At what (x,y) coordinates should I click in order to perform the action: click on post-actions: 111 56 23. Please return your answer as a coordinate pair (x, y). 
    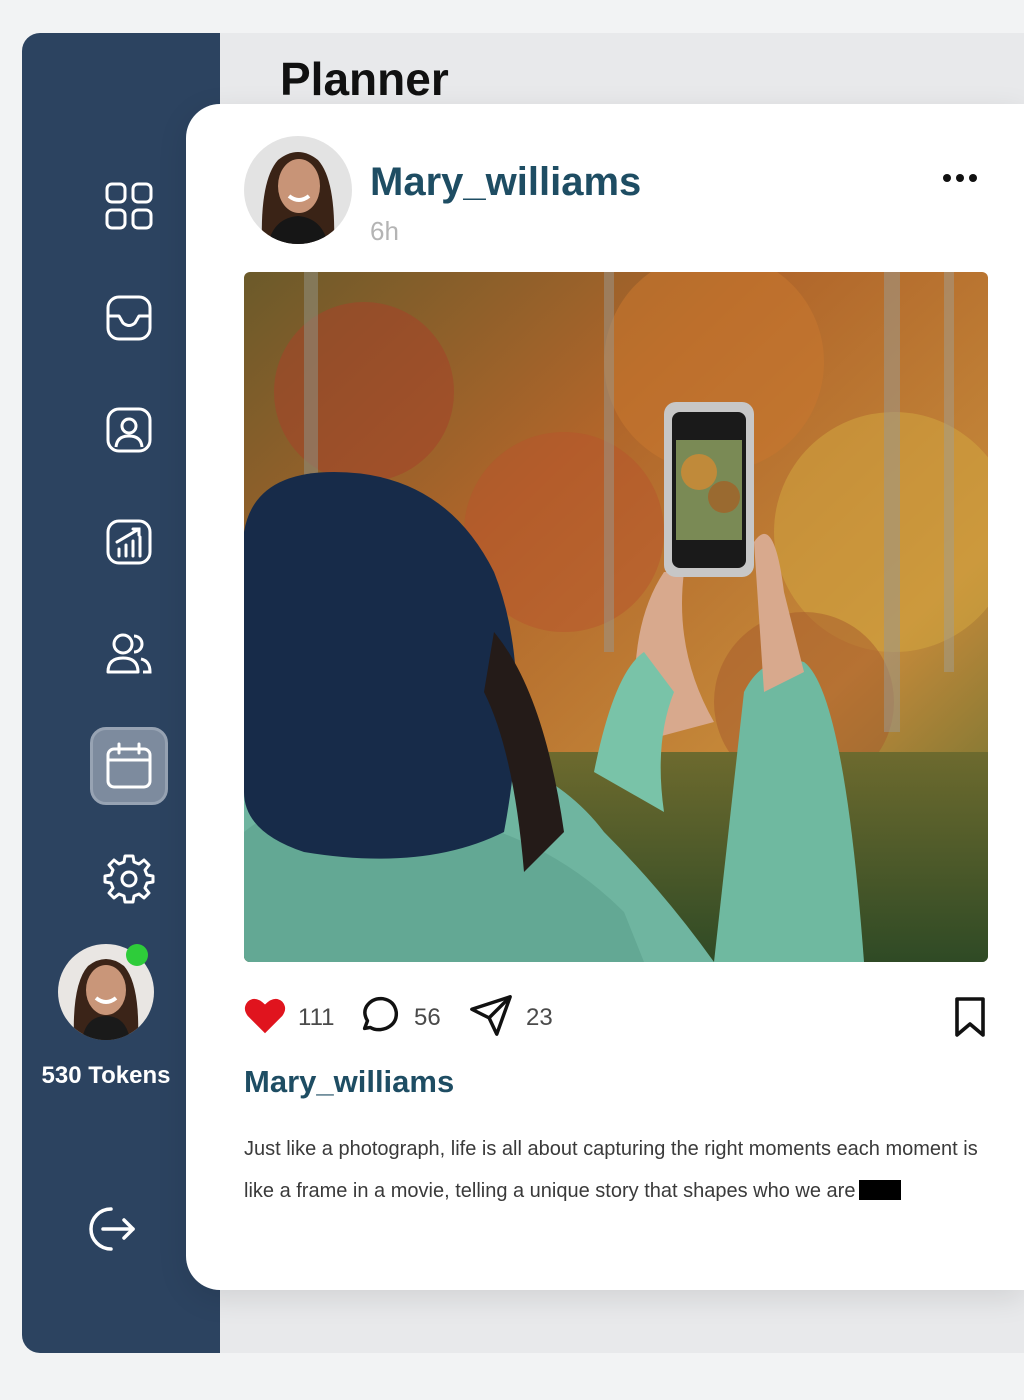
    Looking at the image, I should click on (616, 1015).